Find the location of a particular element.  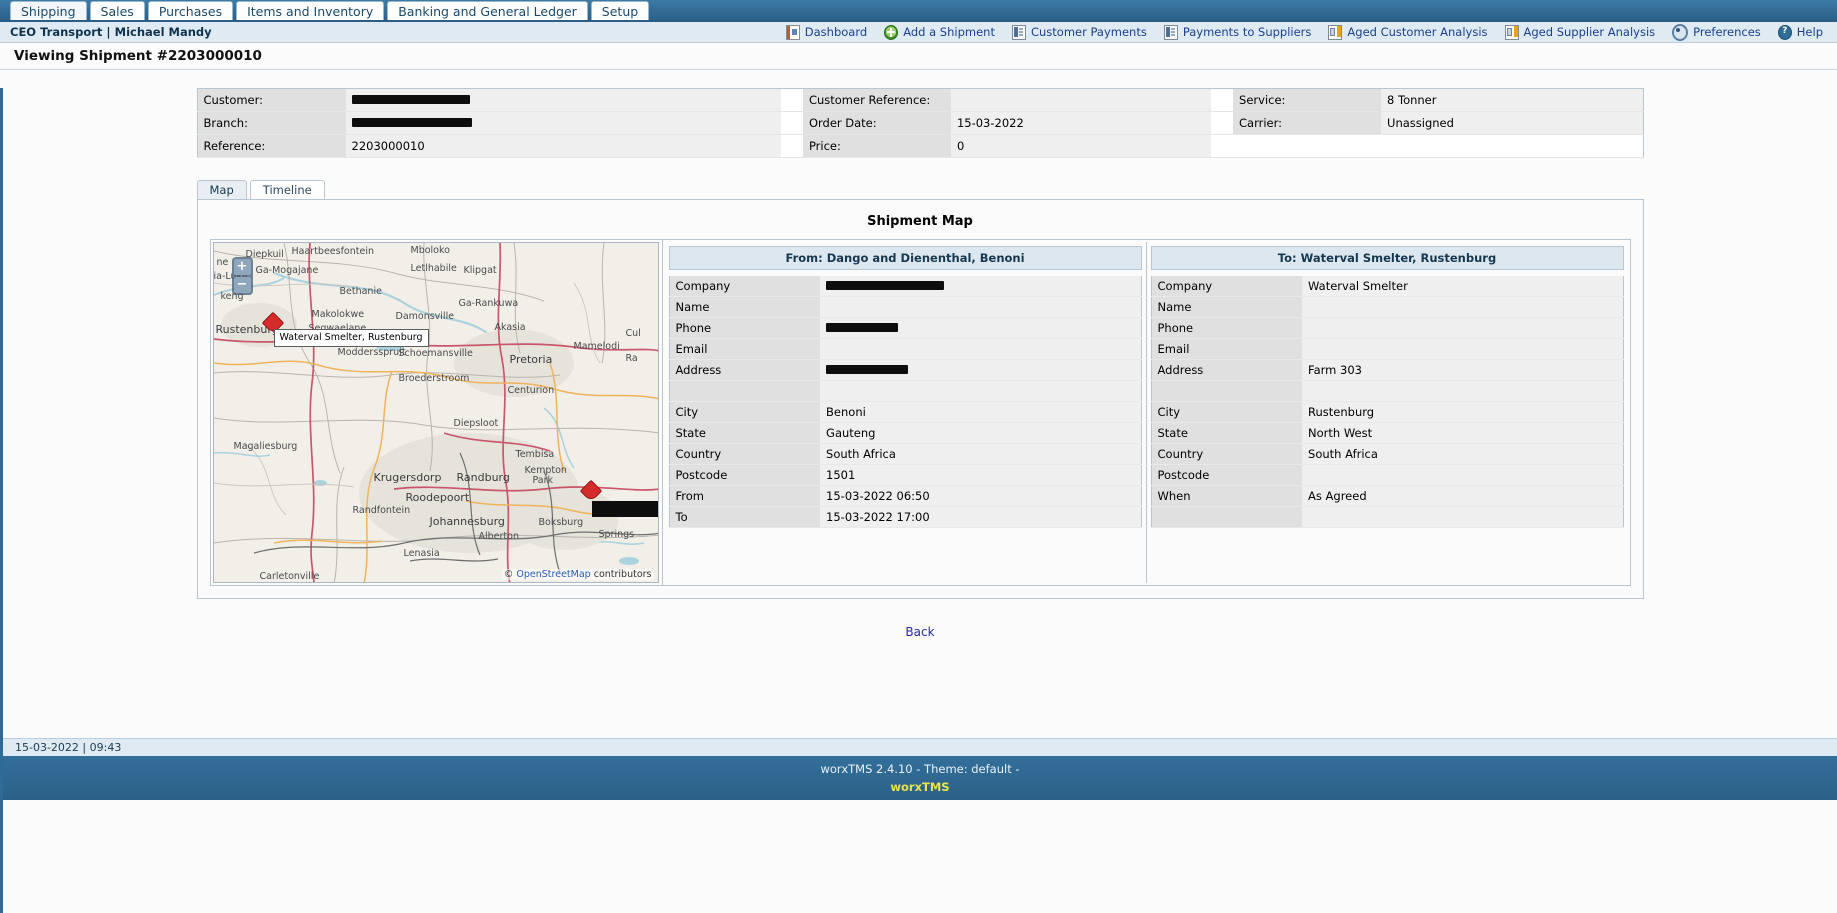

address-field-label: Address is located at coordinates (745, 370).